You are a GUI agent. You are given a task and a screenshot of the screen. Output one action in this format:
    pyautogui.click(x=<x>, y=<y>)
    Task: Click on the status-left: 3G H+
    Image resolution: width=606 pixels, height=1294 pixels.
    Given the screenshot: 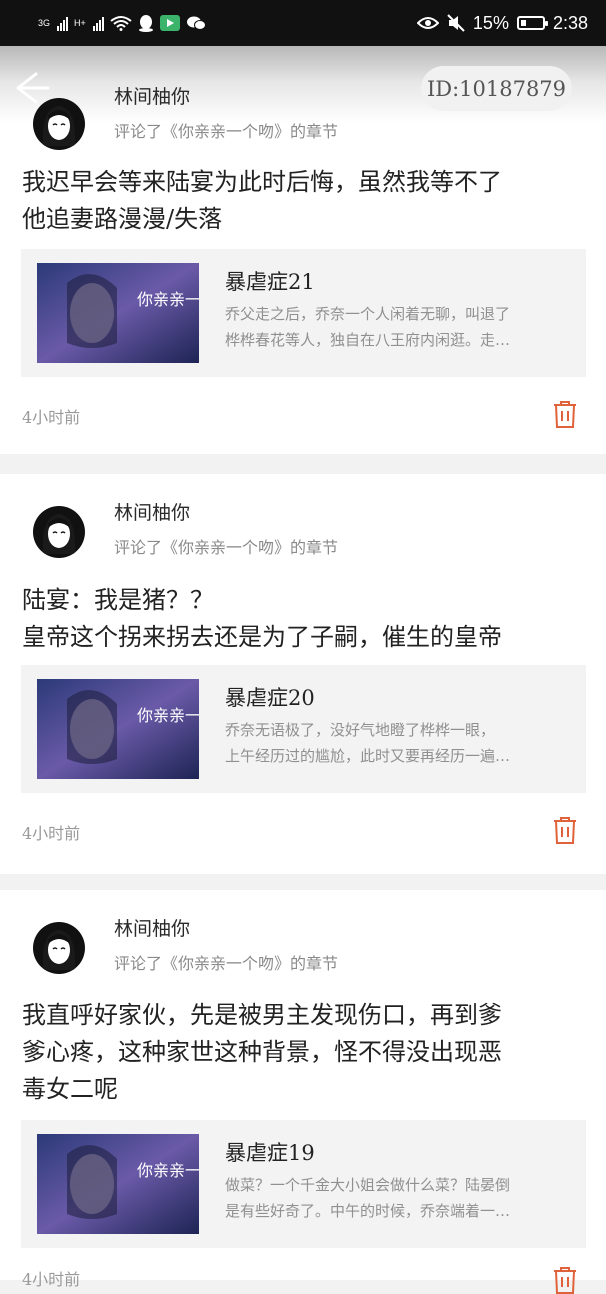 What is the action you would take?
    pyautogui.click(x=122, y=23)
    